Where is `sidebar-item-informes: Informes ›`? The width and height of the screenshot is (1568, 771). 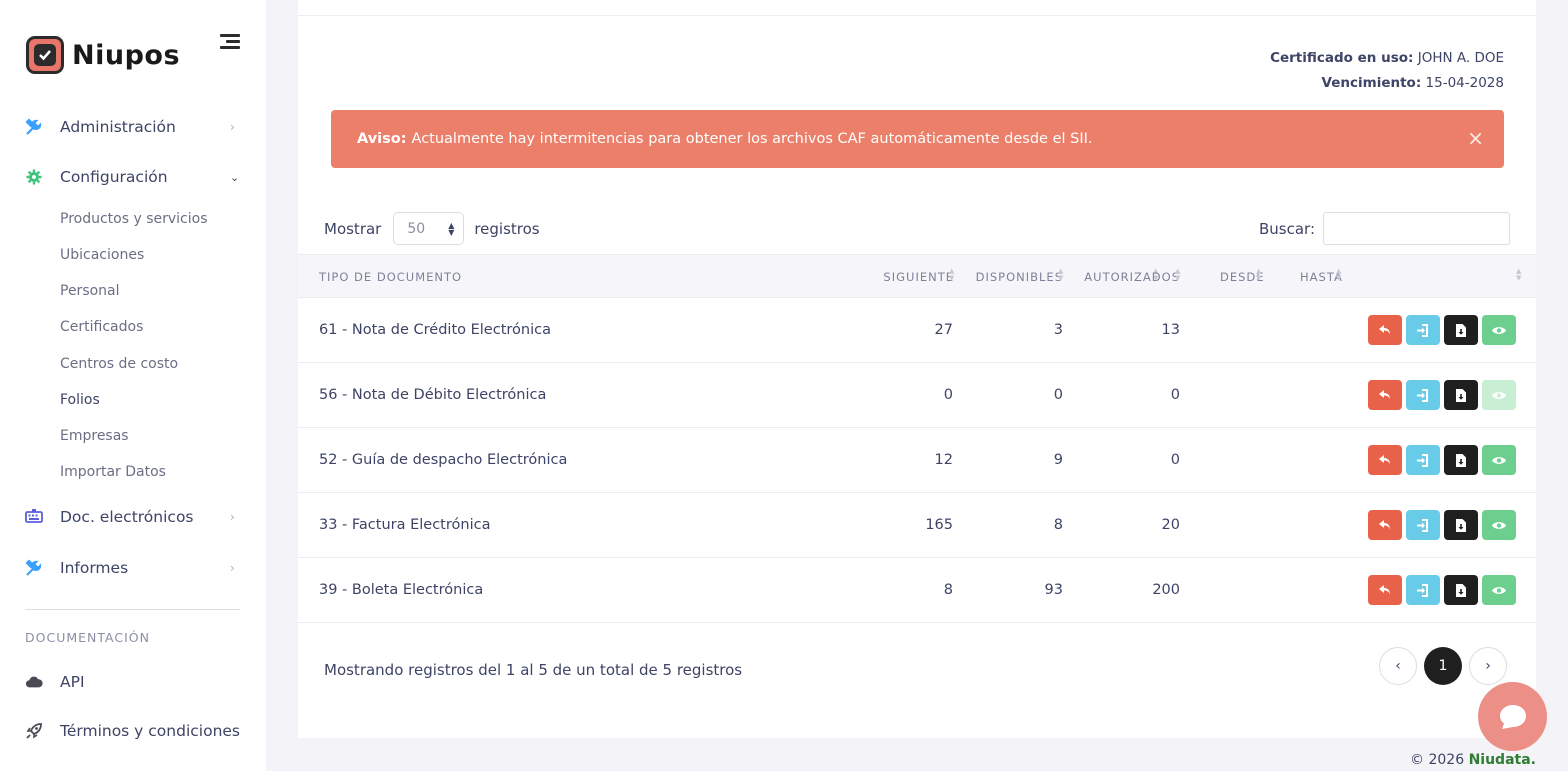 sidebar-item-informes: Informes › is located at coordinates (133, 568).